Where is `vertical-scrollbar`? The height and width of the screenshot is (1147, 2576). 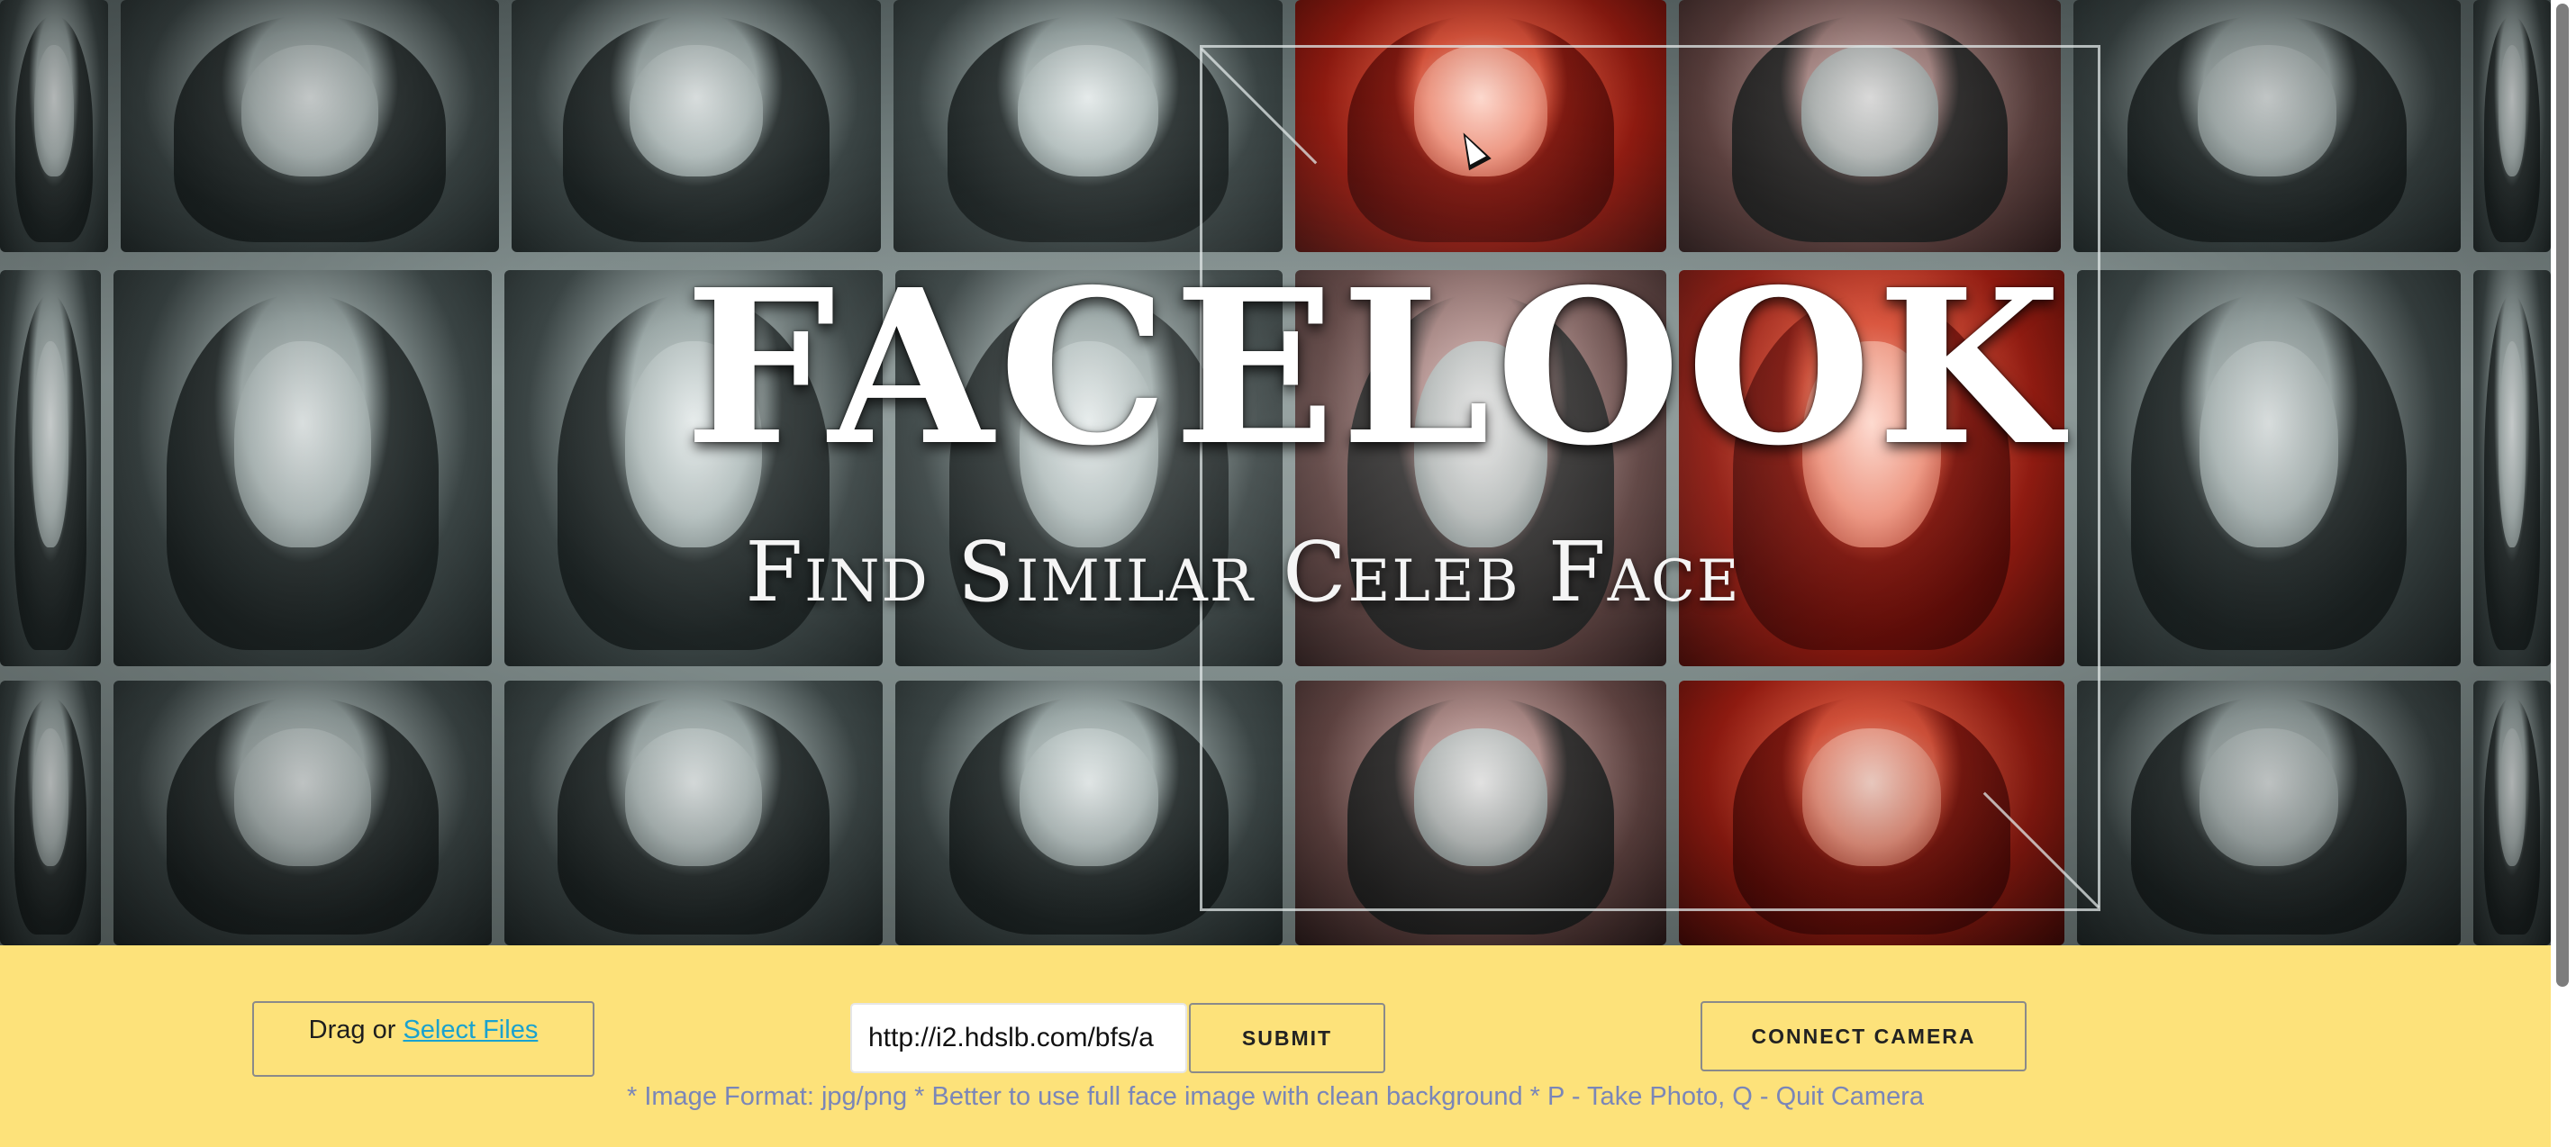
vertical-scrollbar is located at coordinates (2563, 573).